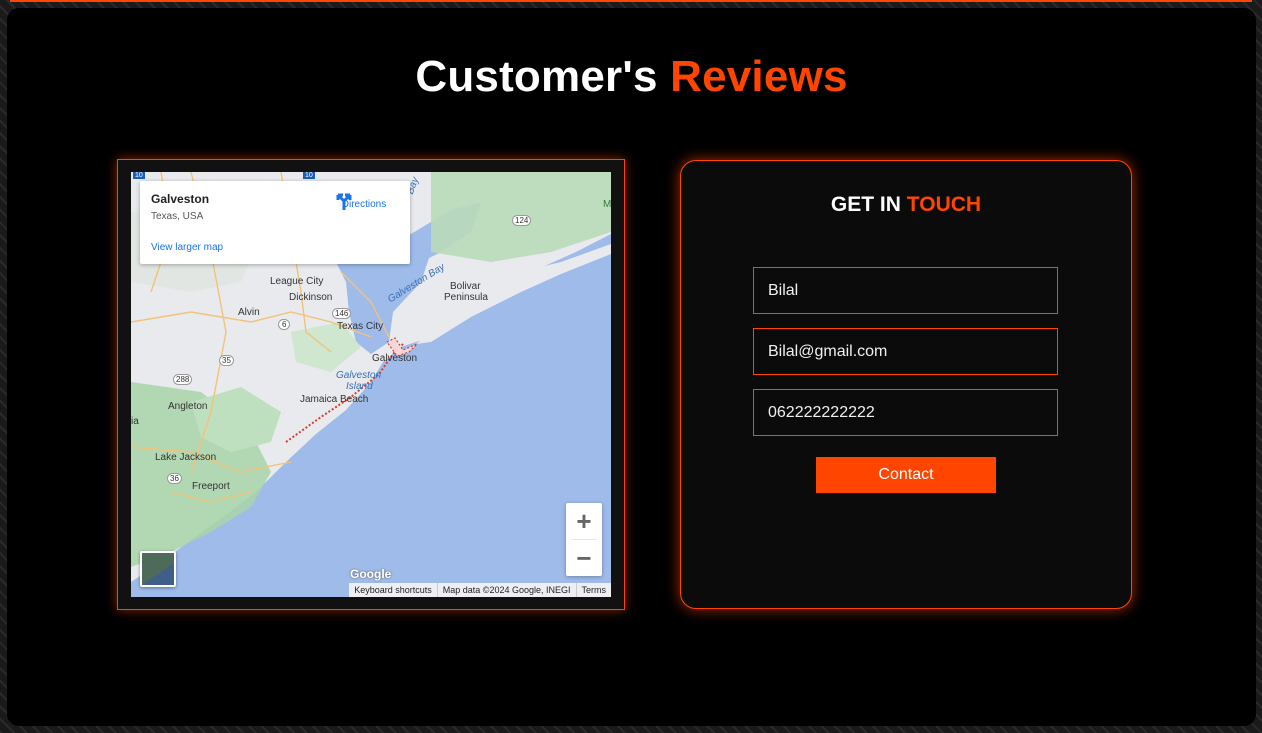 Image resolution: width=1262 pixels, height=733 pixels. I want to click on section-title: Customer's Reviews, so click(631, 77).